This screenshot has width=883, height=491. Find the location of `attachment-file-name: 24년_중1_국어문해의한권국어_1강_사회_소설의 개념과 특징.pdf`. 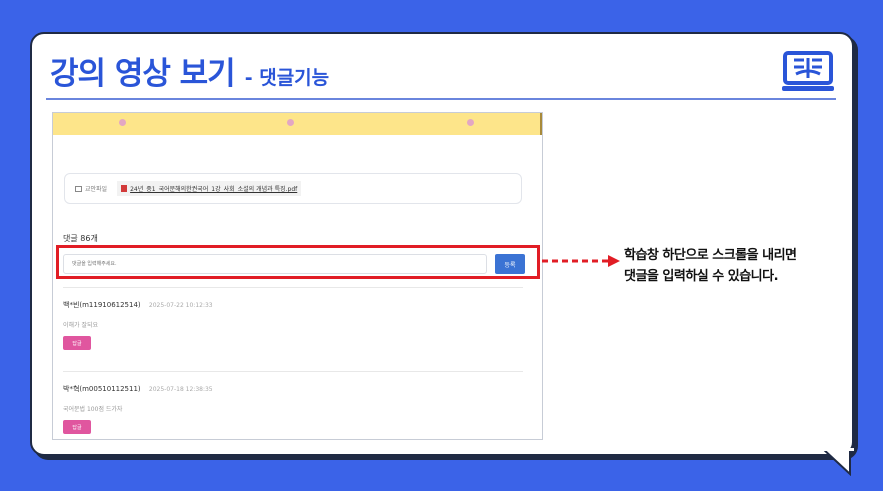

attachment-file-name: 24년_중1_국어문해의한권국어_1강_사회_소설의 개념과 특징.pdf is located at coordinates (214, 189).